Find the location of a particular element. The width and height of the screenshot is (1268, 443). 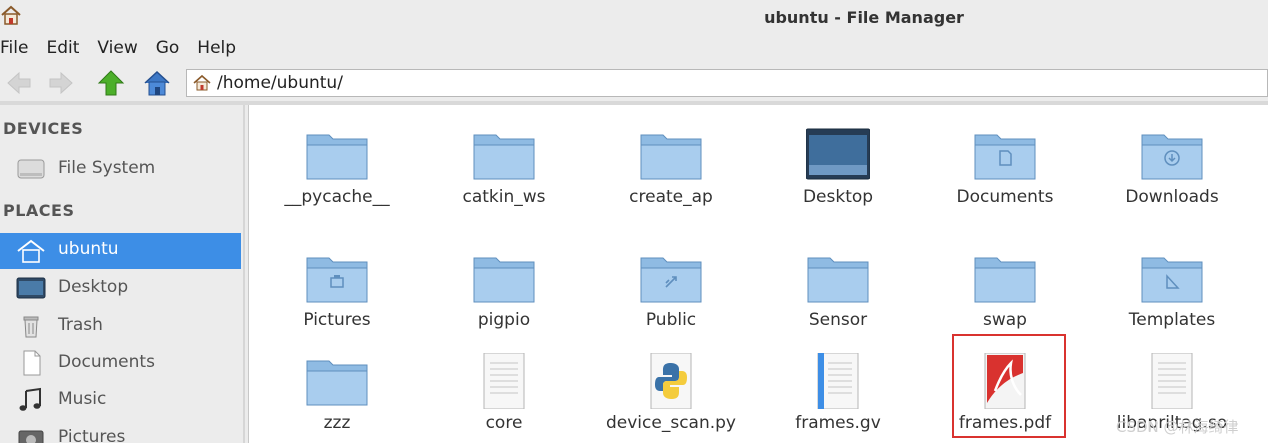

sidebar-item-label: Music is located at coordinates (82, 399).